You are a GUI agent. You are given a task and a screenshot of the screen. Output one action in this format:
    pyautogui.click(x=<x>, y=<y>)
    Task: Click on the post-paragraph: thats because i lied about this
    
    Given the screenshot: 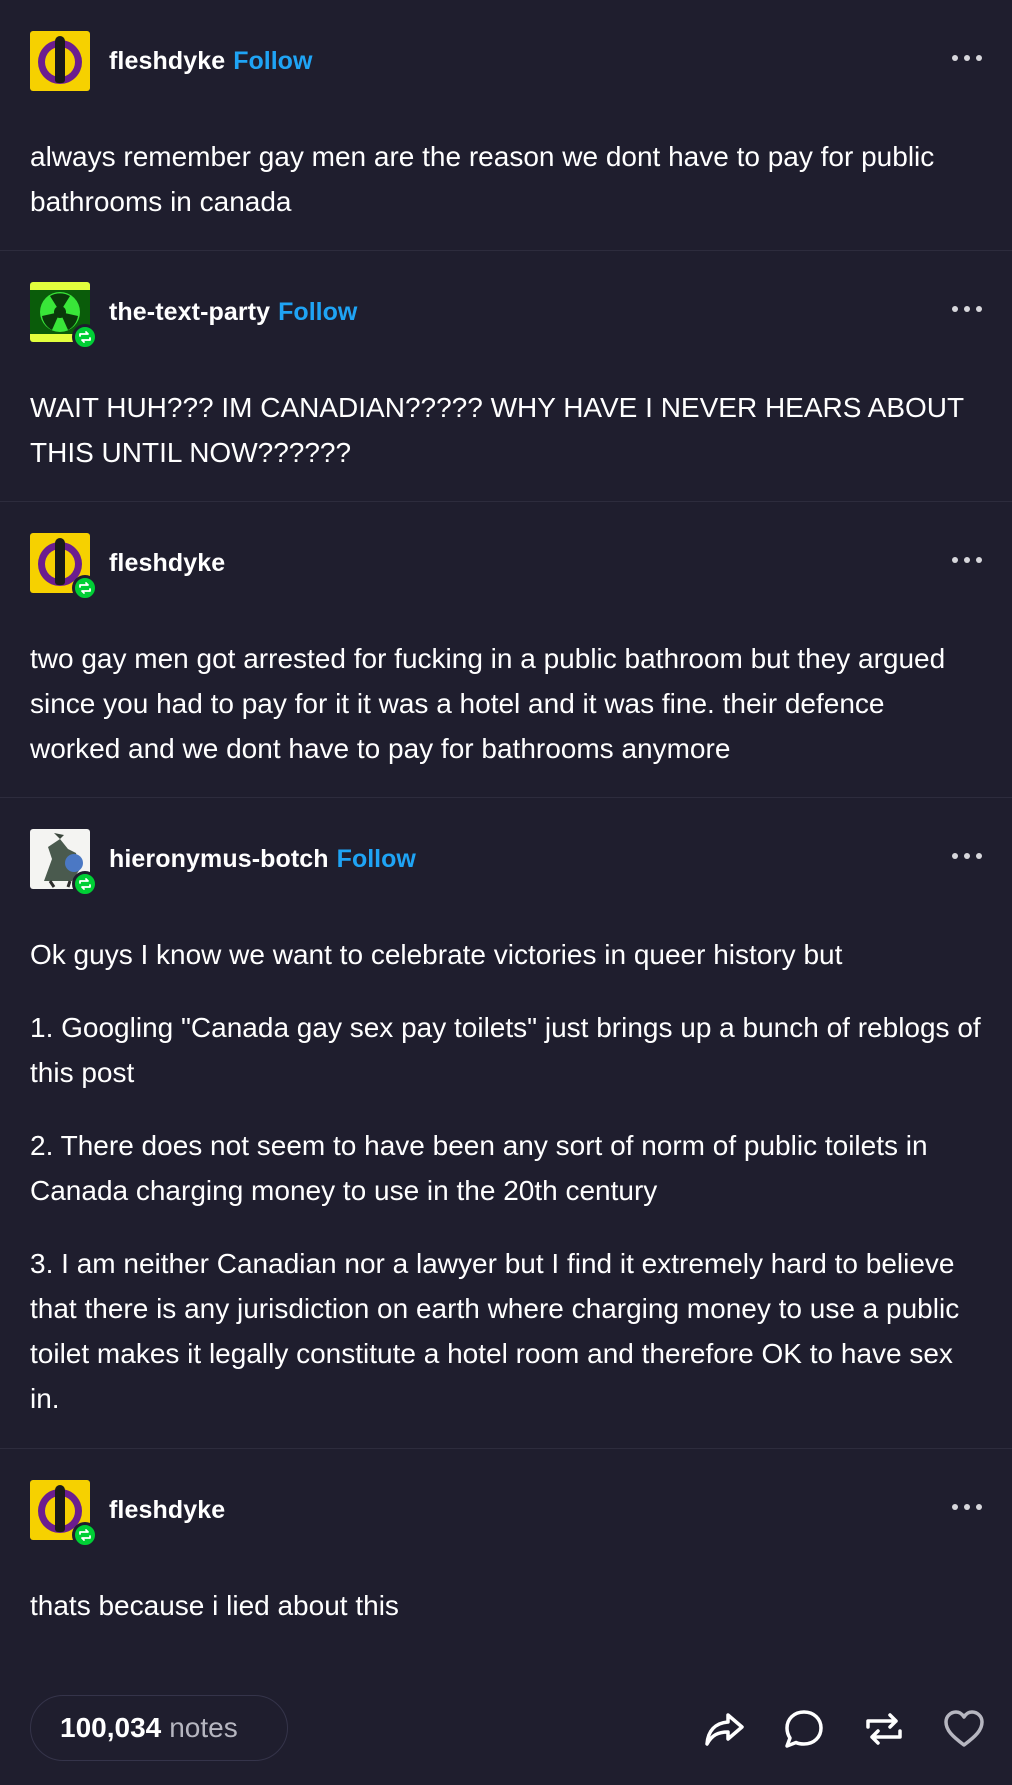 What is the action you would take?
    pyautogui.click(x=214, y=1605)
    